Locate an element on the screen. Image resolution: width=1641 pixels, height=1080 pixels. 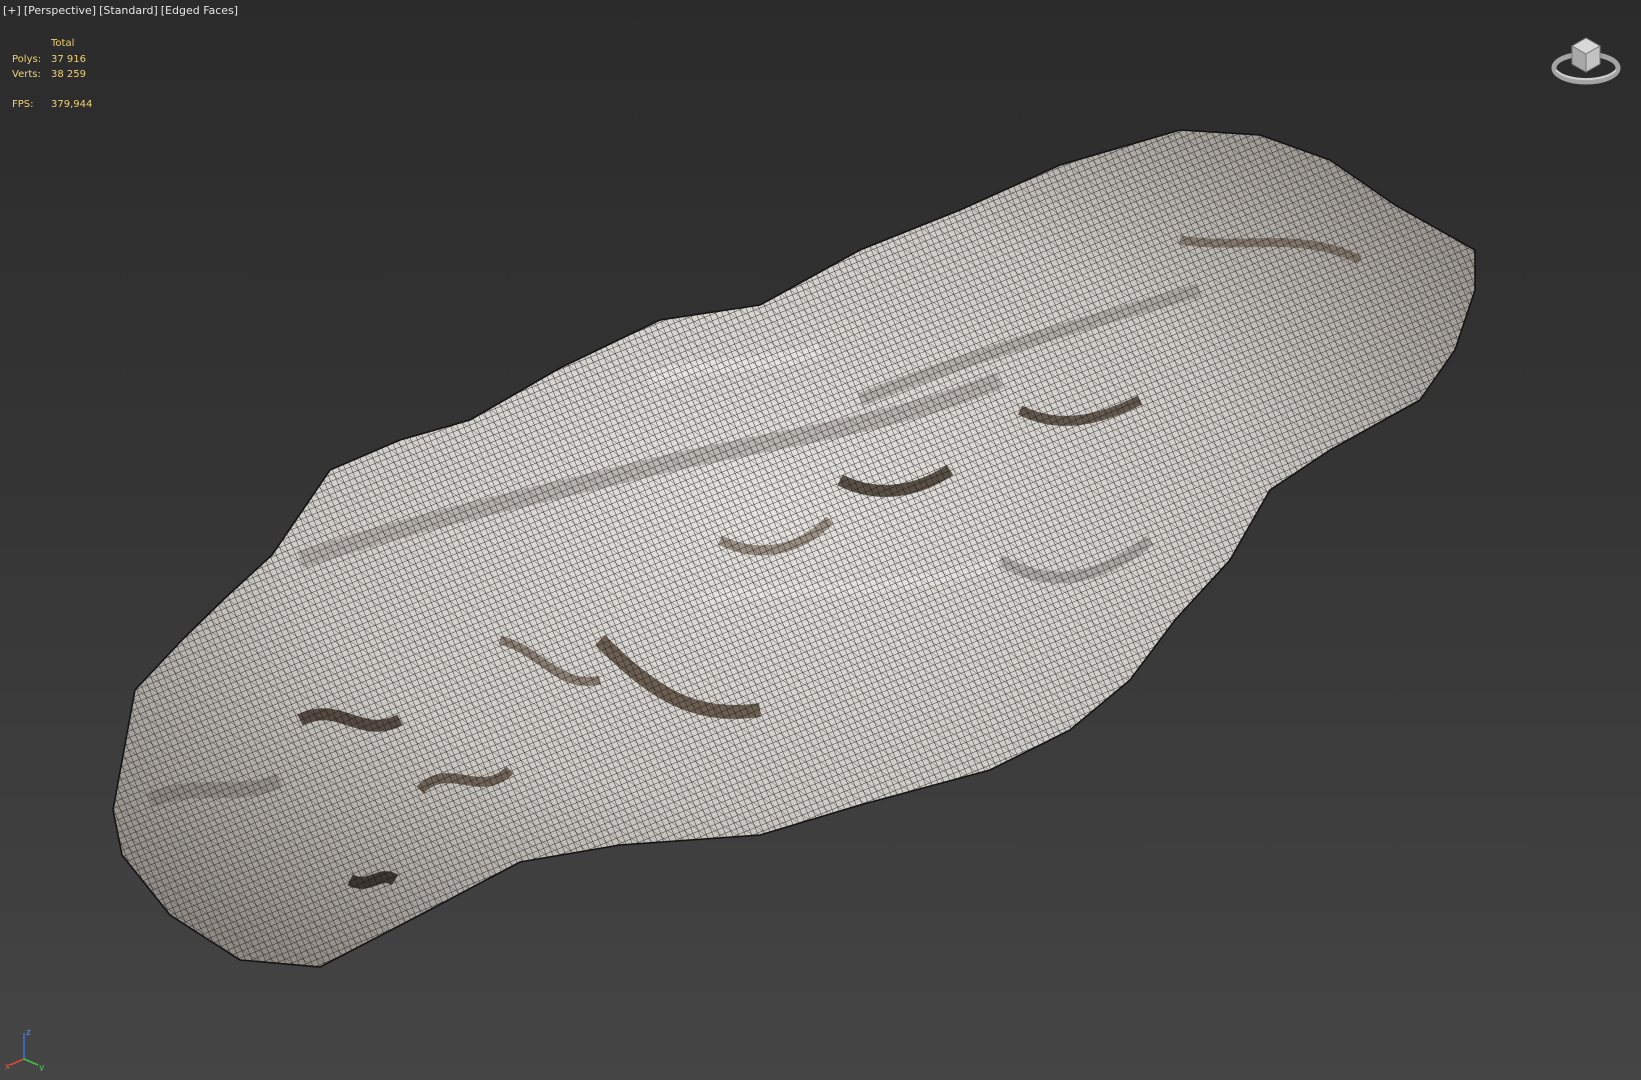
axis-tripod-icon: z x y is located at coordinates (25, 1049).